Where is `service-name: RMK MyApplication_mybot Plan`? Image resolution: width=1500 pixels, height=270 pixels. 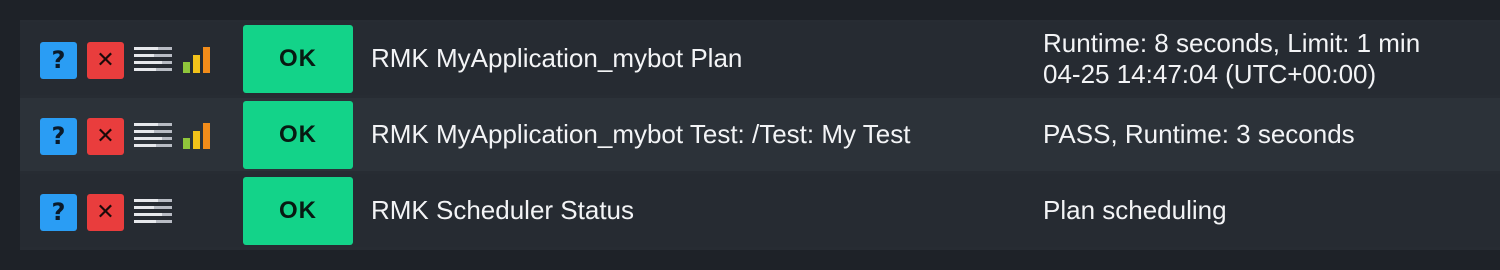
service-name: RMK MyApplication_mybot Plan is located at coordinates (556, 58).